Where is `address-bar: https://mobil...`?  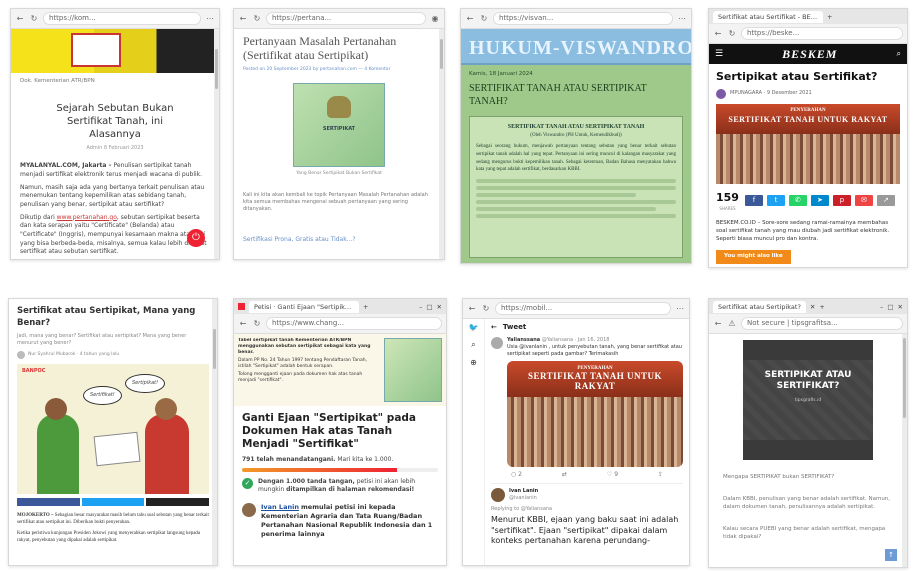 address-bar: https://mobil... is located at coordinates (583, 308).